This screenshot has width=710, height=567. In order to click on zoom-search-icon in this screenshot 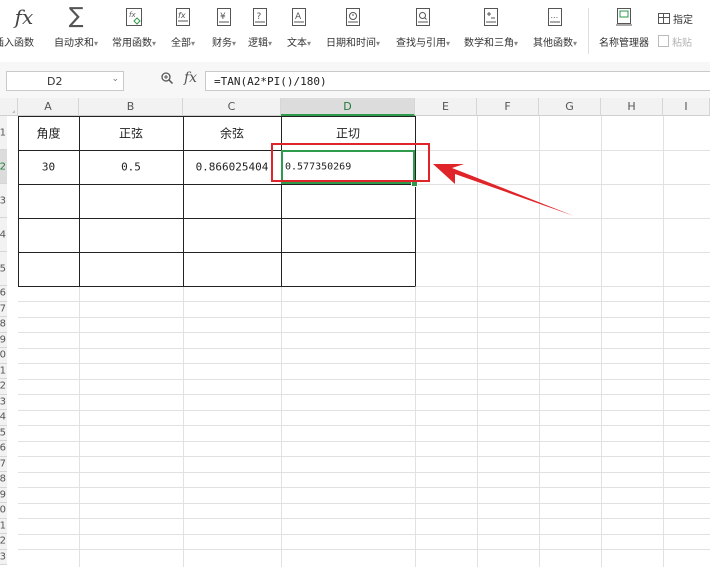, I will do `click(167, 80)`.